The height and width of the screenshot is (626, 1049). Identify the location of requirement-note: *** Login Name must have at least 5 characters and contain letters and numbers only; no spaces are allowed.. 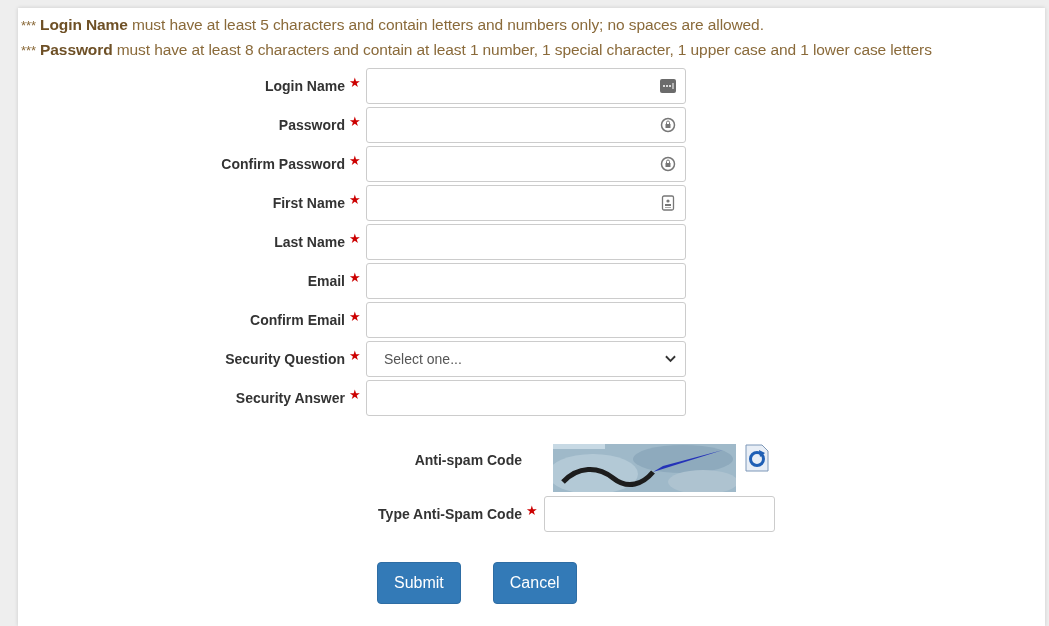
(392, 25).